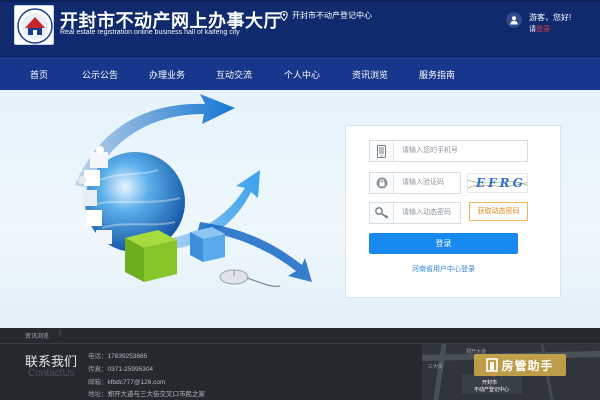 The image size is (600, 400). I want to click on contact-fax-label: 传真：, so click(98, 369).